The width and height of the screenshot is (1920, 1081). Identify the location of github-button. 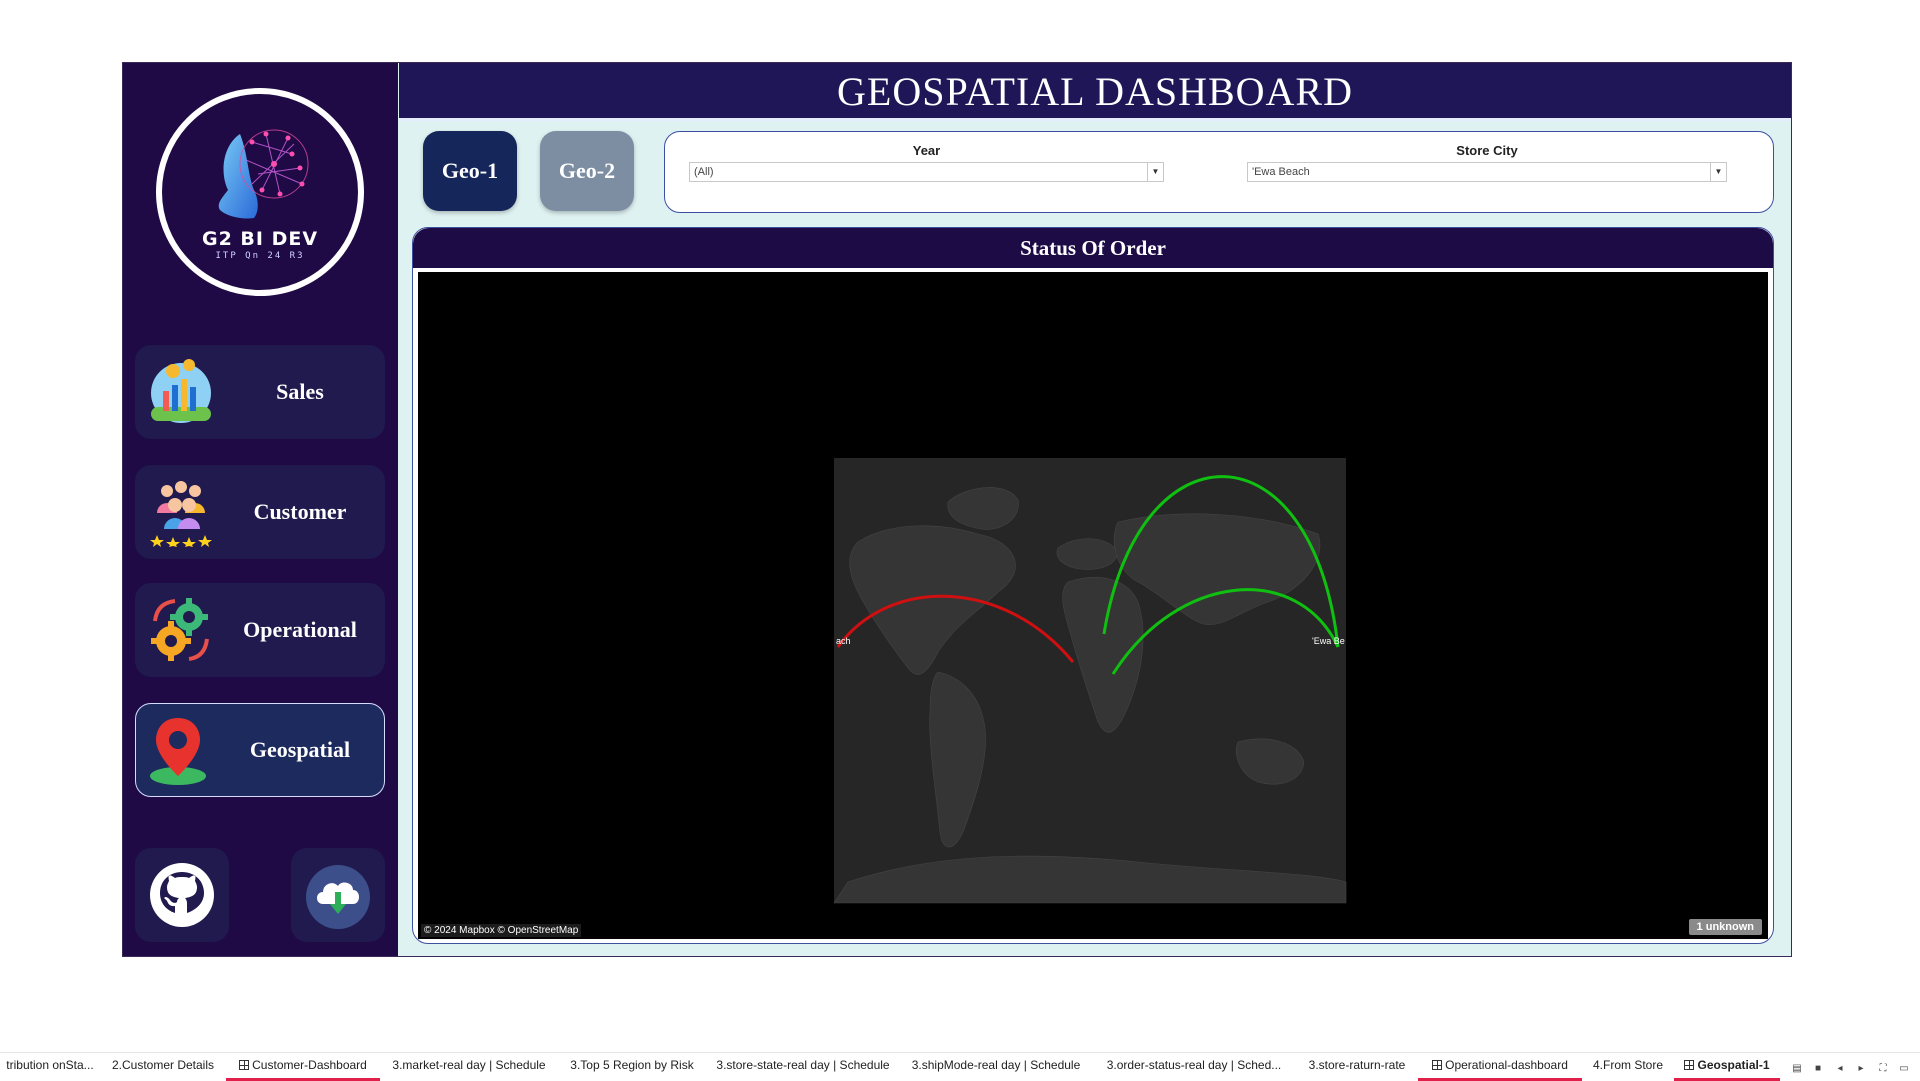
(182, 895).